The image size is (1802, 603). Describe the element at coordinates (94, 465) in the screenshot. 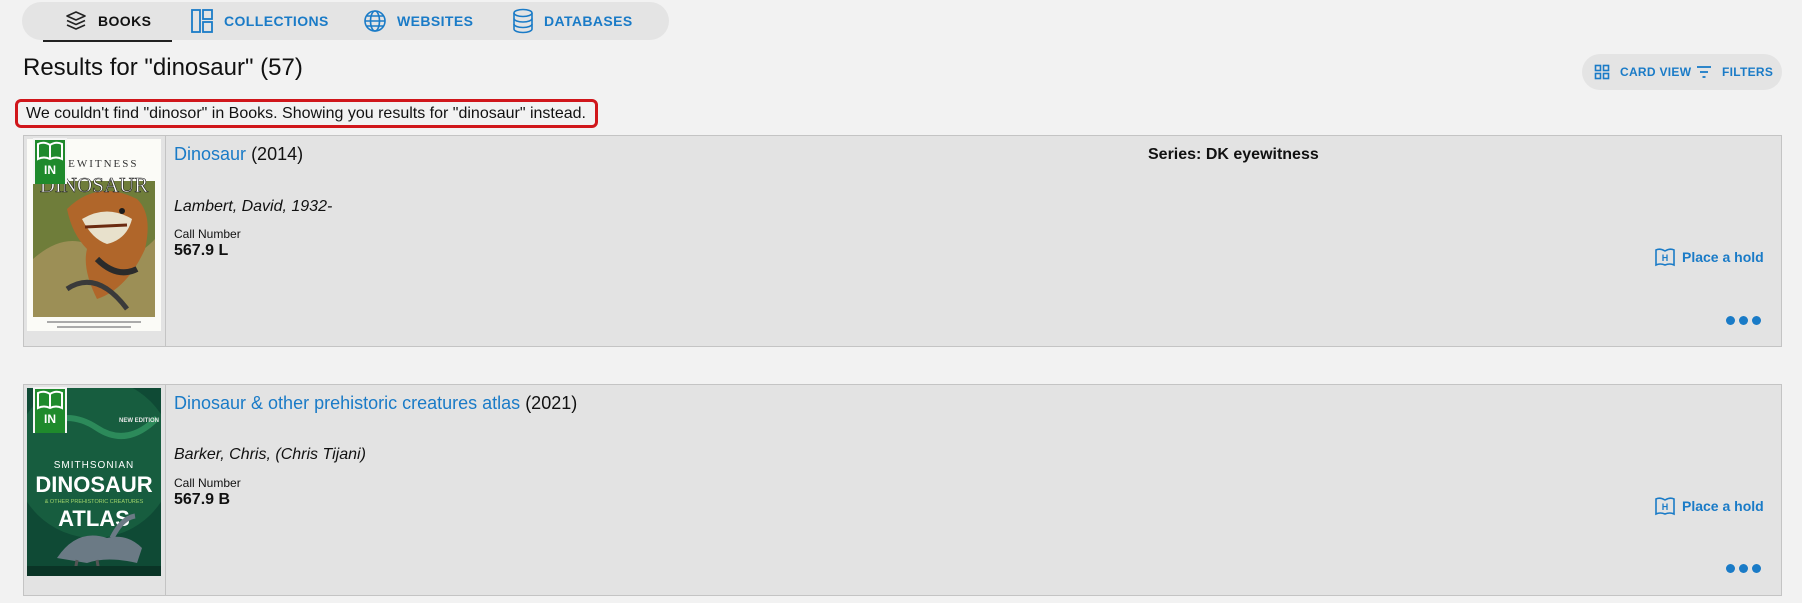

I see `cover-brand-text: SMITHSONIAN` at that location.